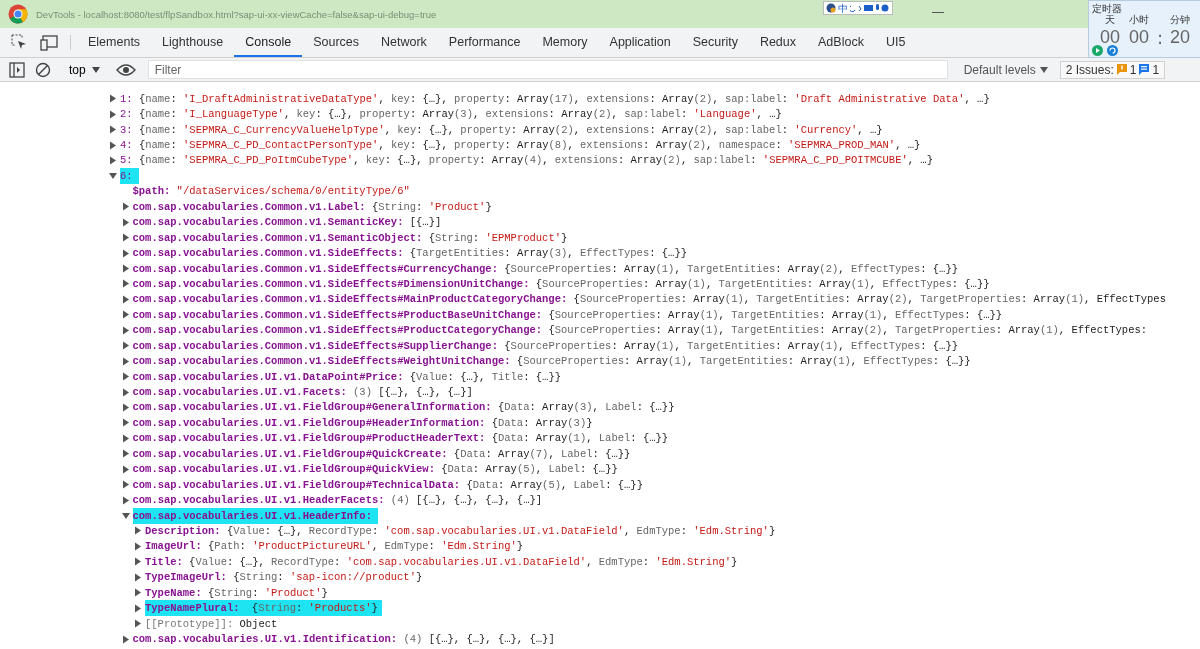 This screenshot has height=649, width=1200. I want to click on message-icon, so click(1144, 69).